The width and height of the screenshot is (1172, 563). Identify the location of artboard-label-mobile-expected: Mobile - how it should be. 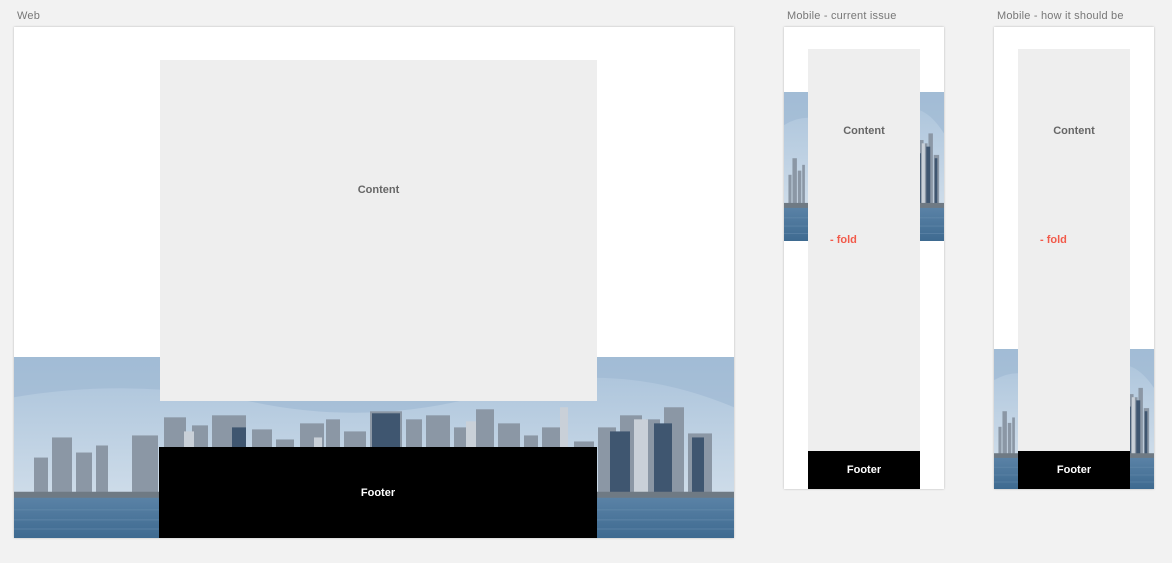
(1060, 16).